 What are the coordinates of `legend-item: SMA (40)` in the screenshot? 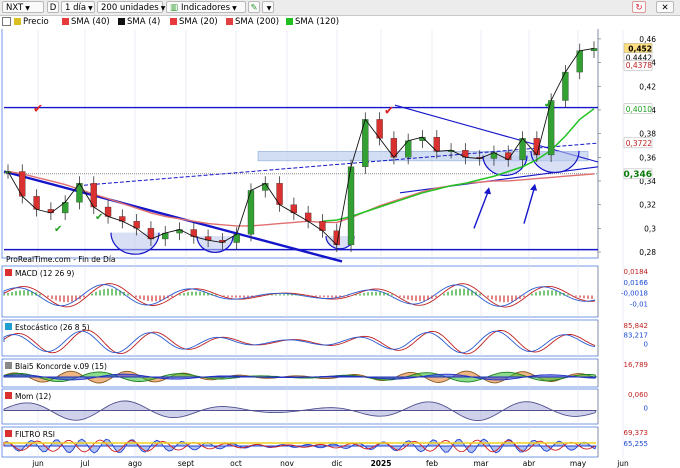 It's located at (86, 22).